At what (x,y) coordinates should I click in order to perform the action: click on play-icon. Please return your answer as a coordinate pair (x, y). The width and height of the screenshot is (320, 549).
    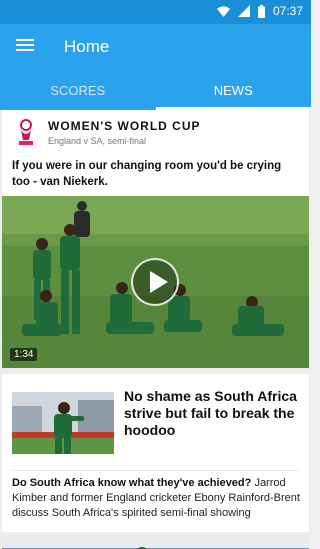
    Looking at the image, I should click on (155, 282).